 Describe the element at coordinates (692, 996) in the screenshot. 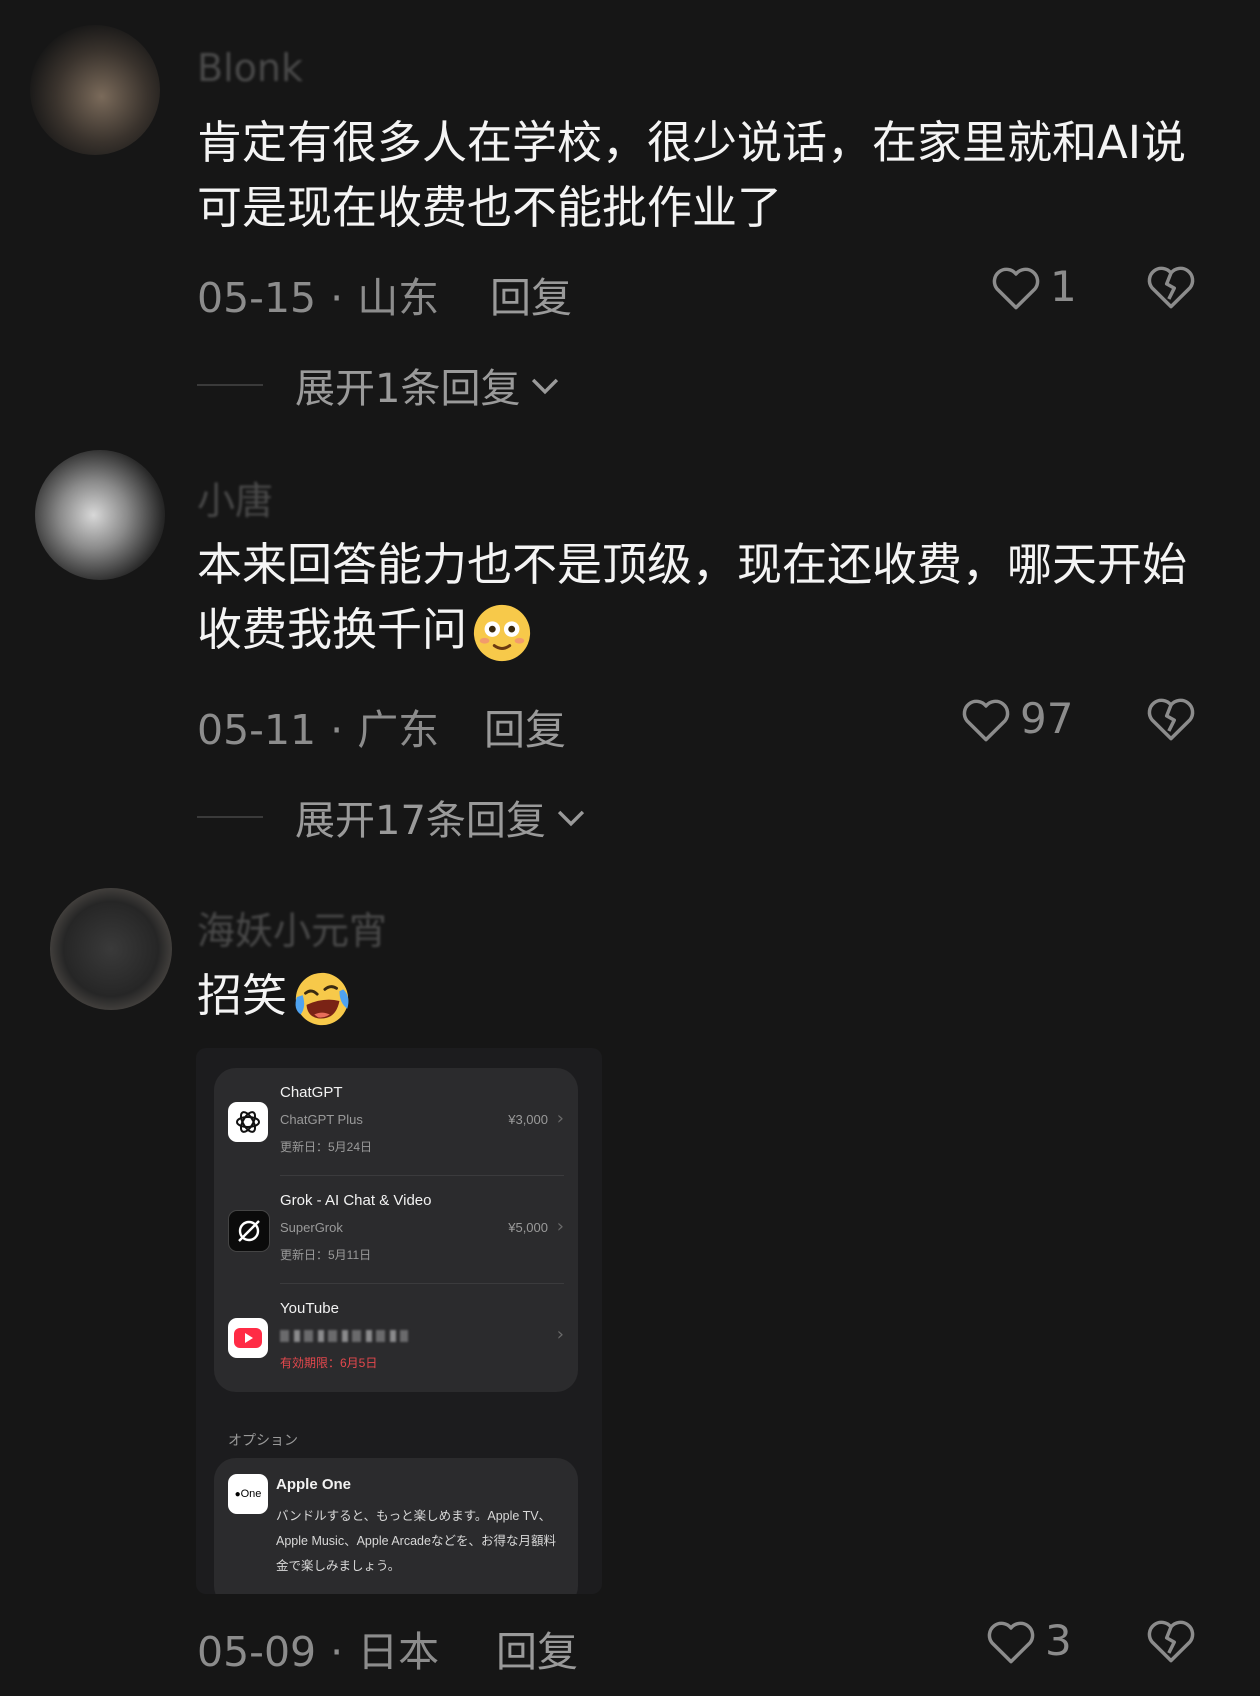

I see `comment-text: 招笑` at that location.